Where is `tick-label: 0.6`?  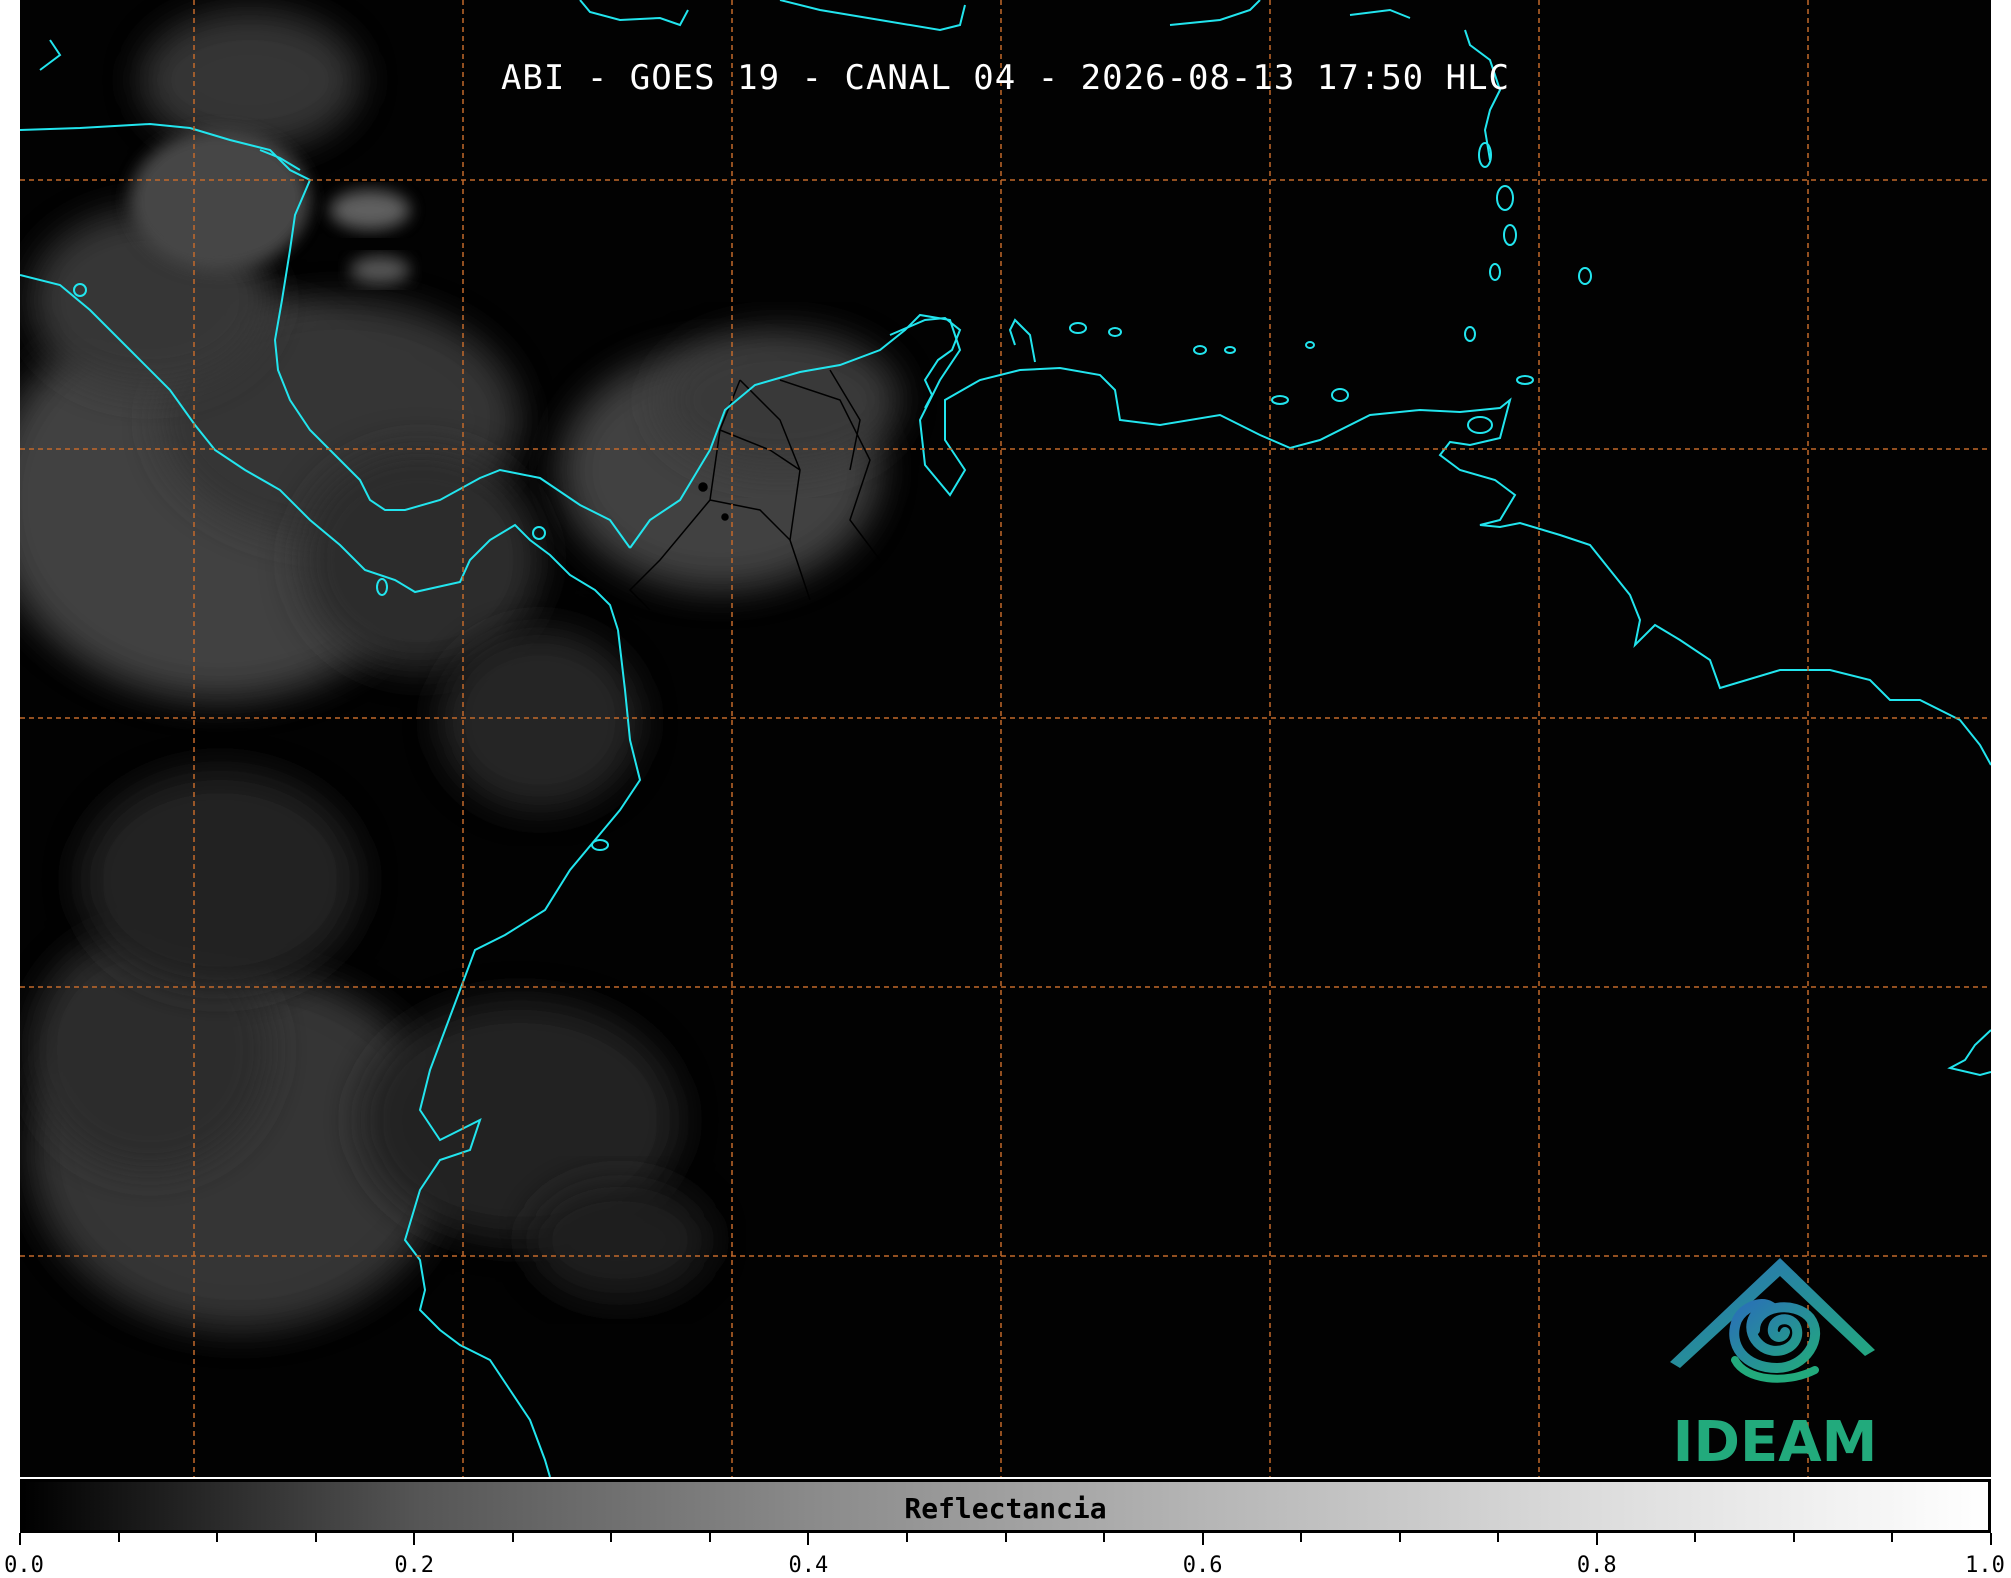 tick-label: 0.6 is located at coordinates (1202, 1565).